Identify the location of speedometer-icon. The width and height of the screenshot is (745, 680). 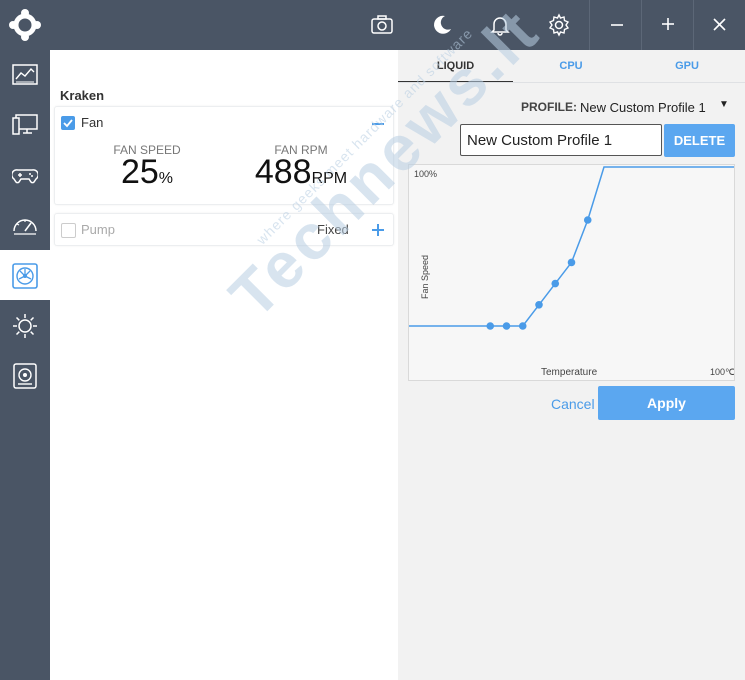
(25, 227).